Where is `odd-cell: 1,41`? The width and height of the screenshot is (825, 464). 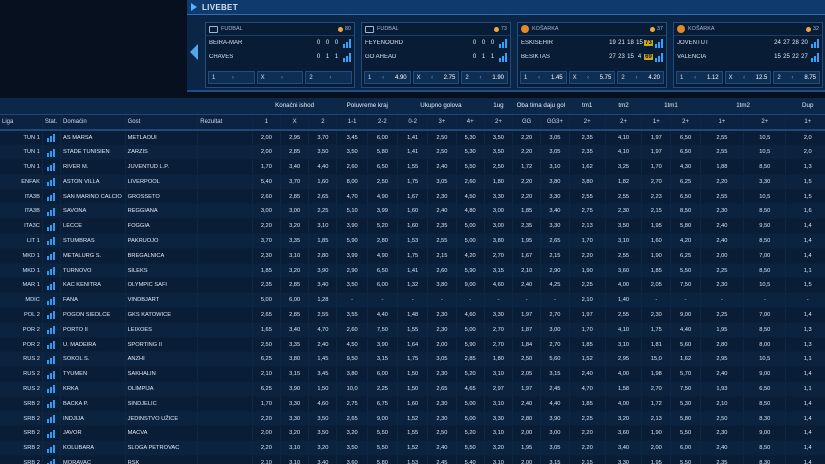 odd-cell: 1,41 is located at coordinates (413, 152).